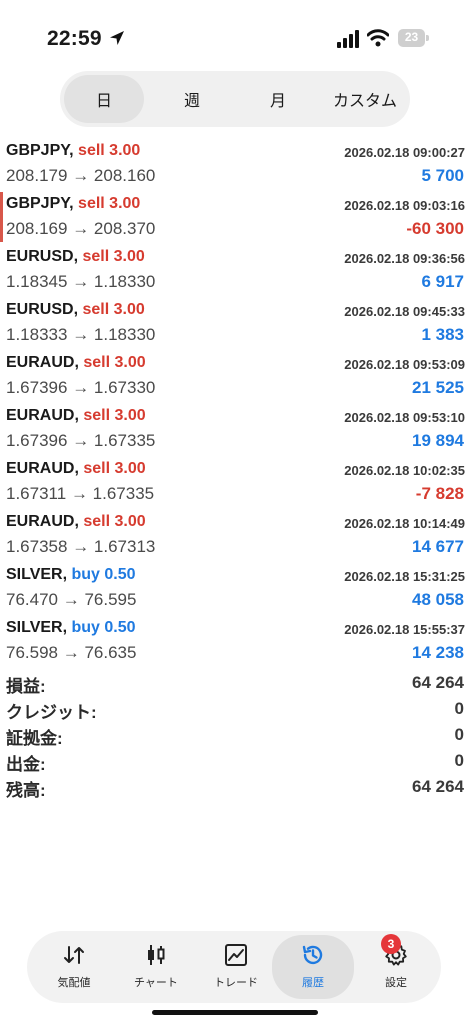 The width and height of the screenshot is (468, 1024). Describe the element at coordinates (104, 99) in the screenshot. I see `tab-day: 日` at that location.